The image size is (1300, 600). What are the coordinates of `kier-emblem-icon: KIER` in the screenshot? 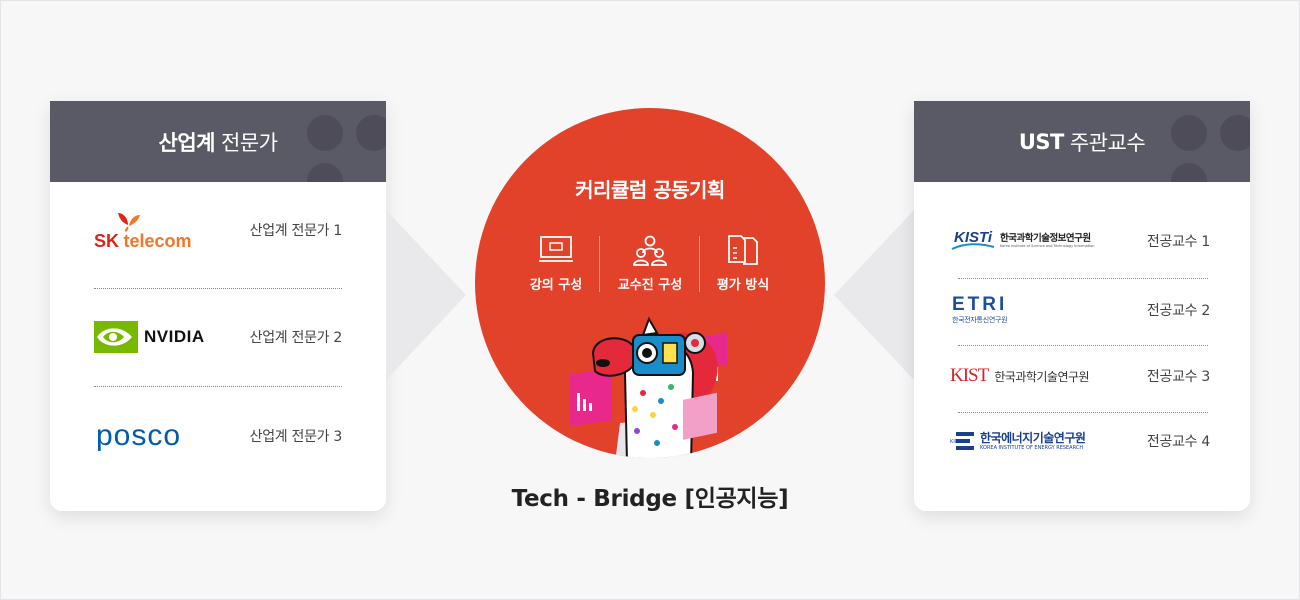 It's located at (962, 441).